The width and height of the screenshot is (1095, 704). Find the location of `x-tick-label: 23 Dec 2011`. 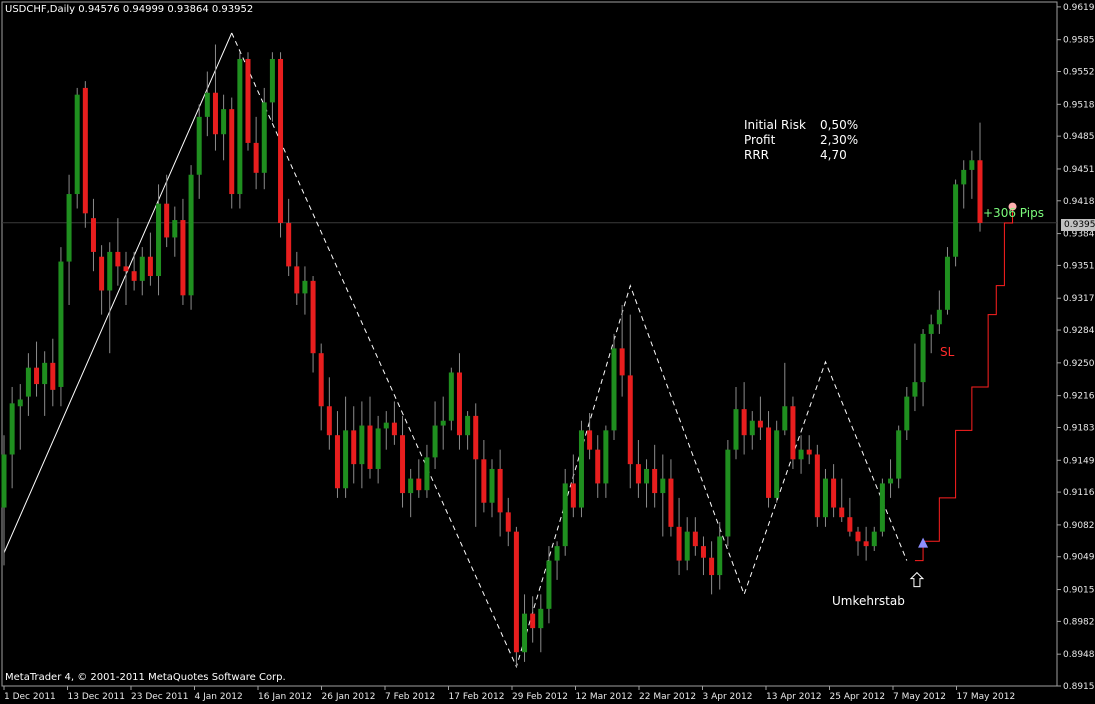

x-tick-label: 23 Dec 2011 is located at coordinates (160, 697).